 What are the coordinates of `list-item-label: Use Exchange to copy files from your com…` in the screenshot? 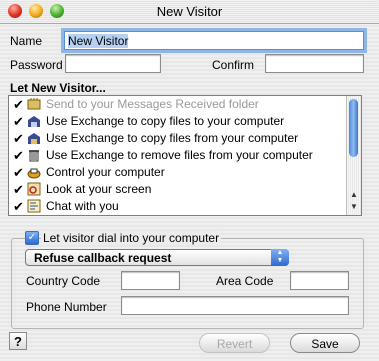 It's located at (172, 138).